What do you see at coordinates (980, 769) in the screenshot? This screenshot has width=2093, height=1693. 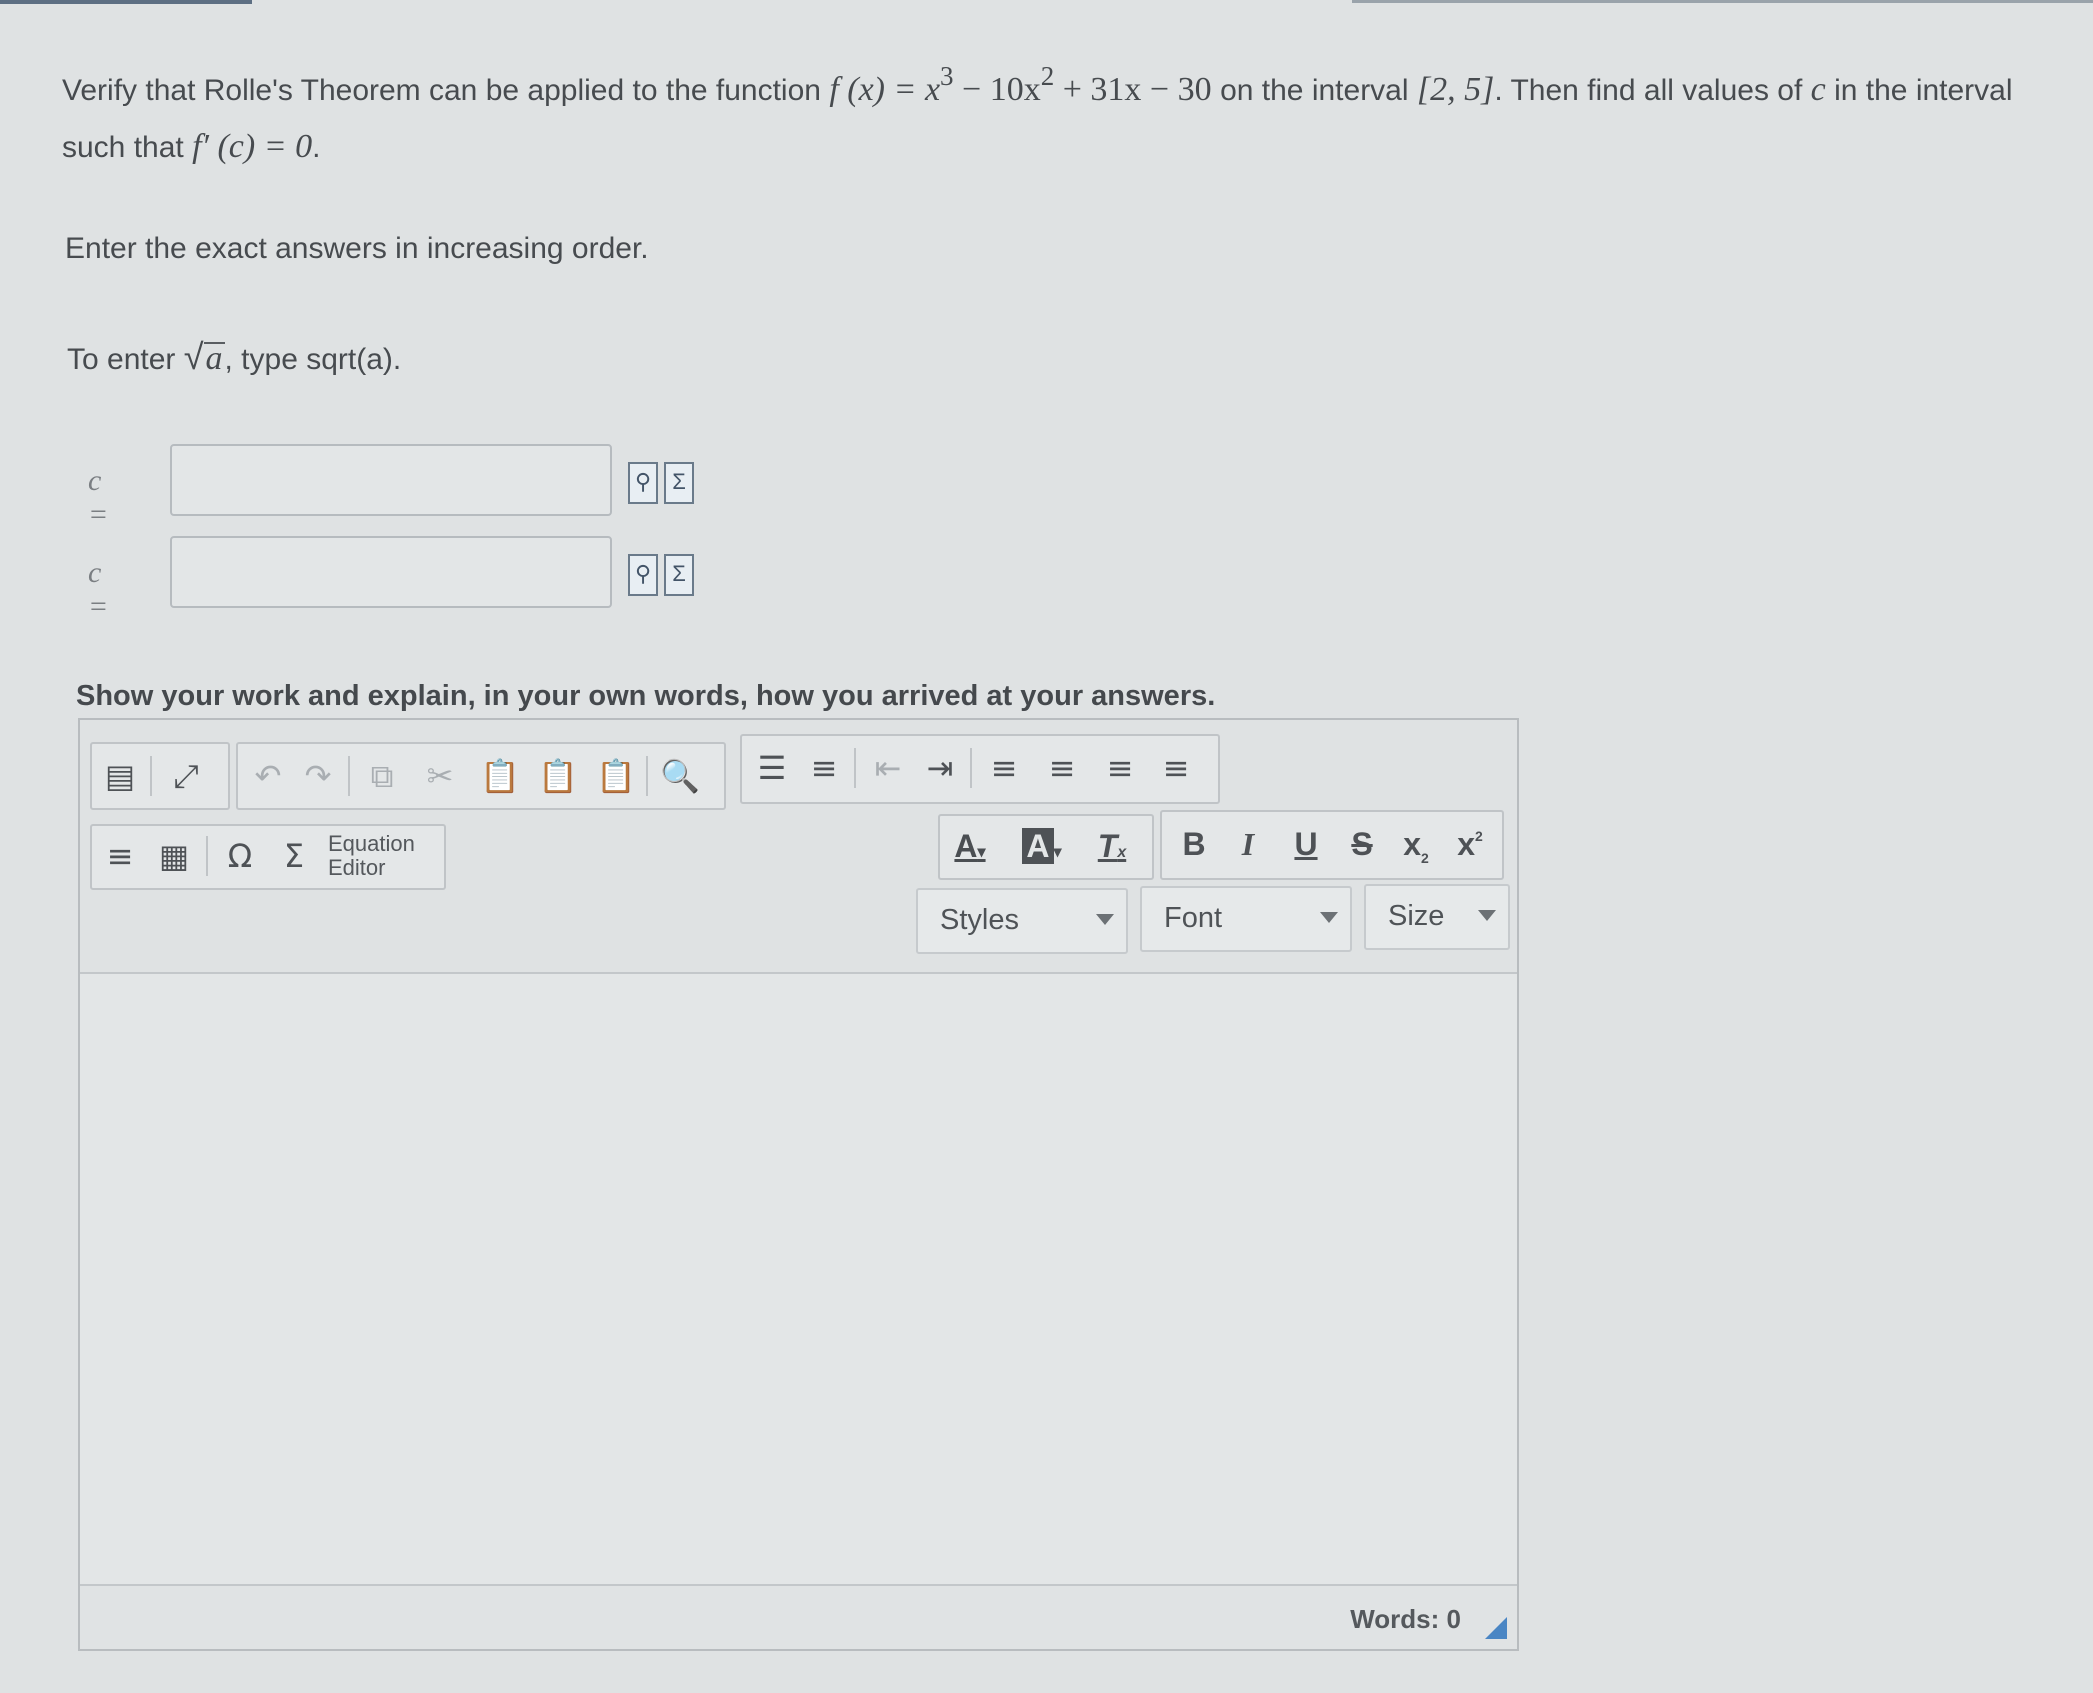 I see `toolbar-group-paragraph: ☰ ≡ ⇤ ⇥ ≡ ≡ ≡ ≡` at bounding box center [980, 769].